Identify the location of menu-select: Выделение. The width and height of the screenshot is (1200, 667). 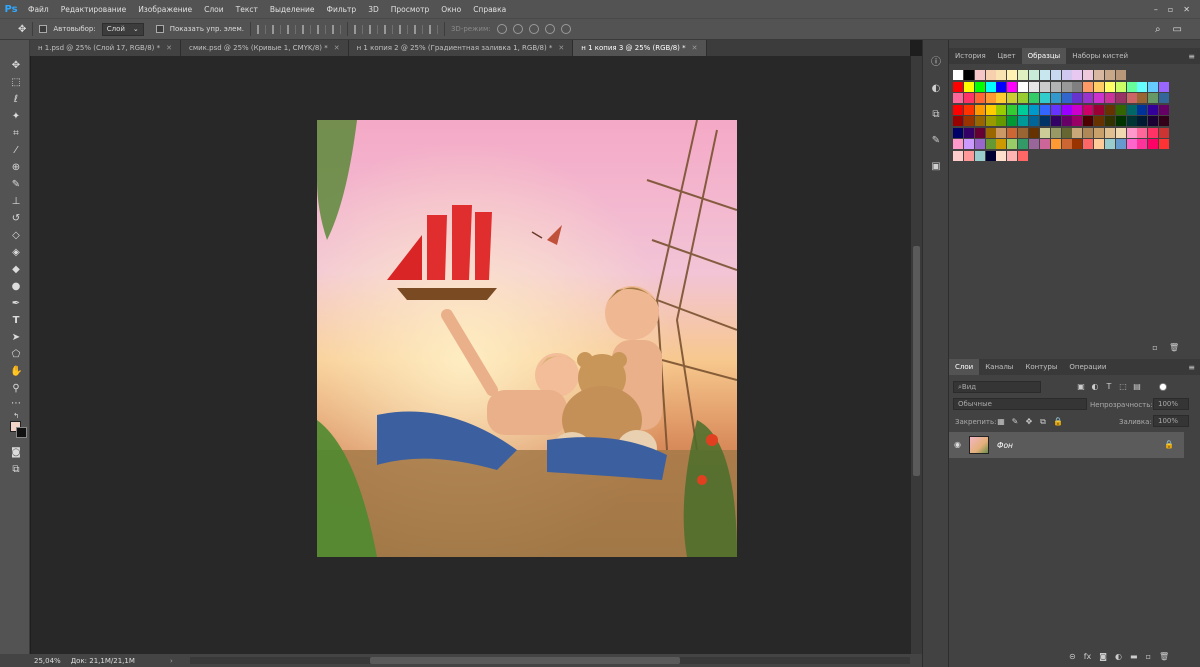
(292, 9).